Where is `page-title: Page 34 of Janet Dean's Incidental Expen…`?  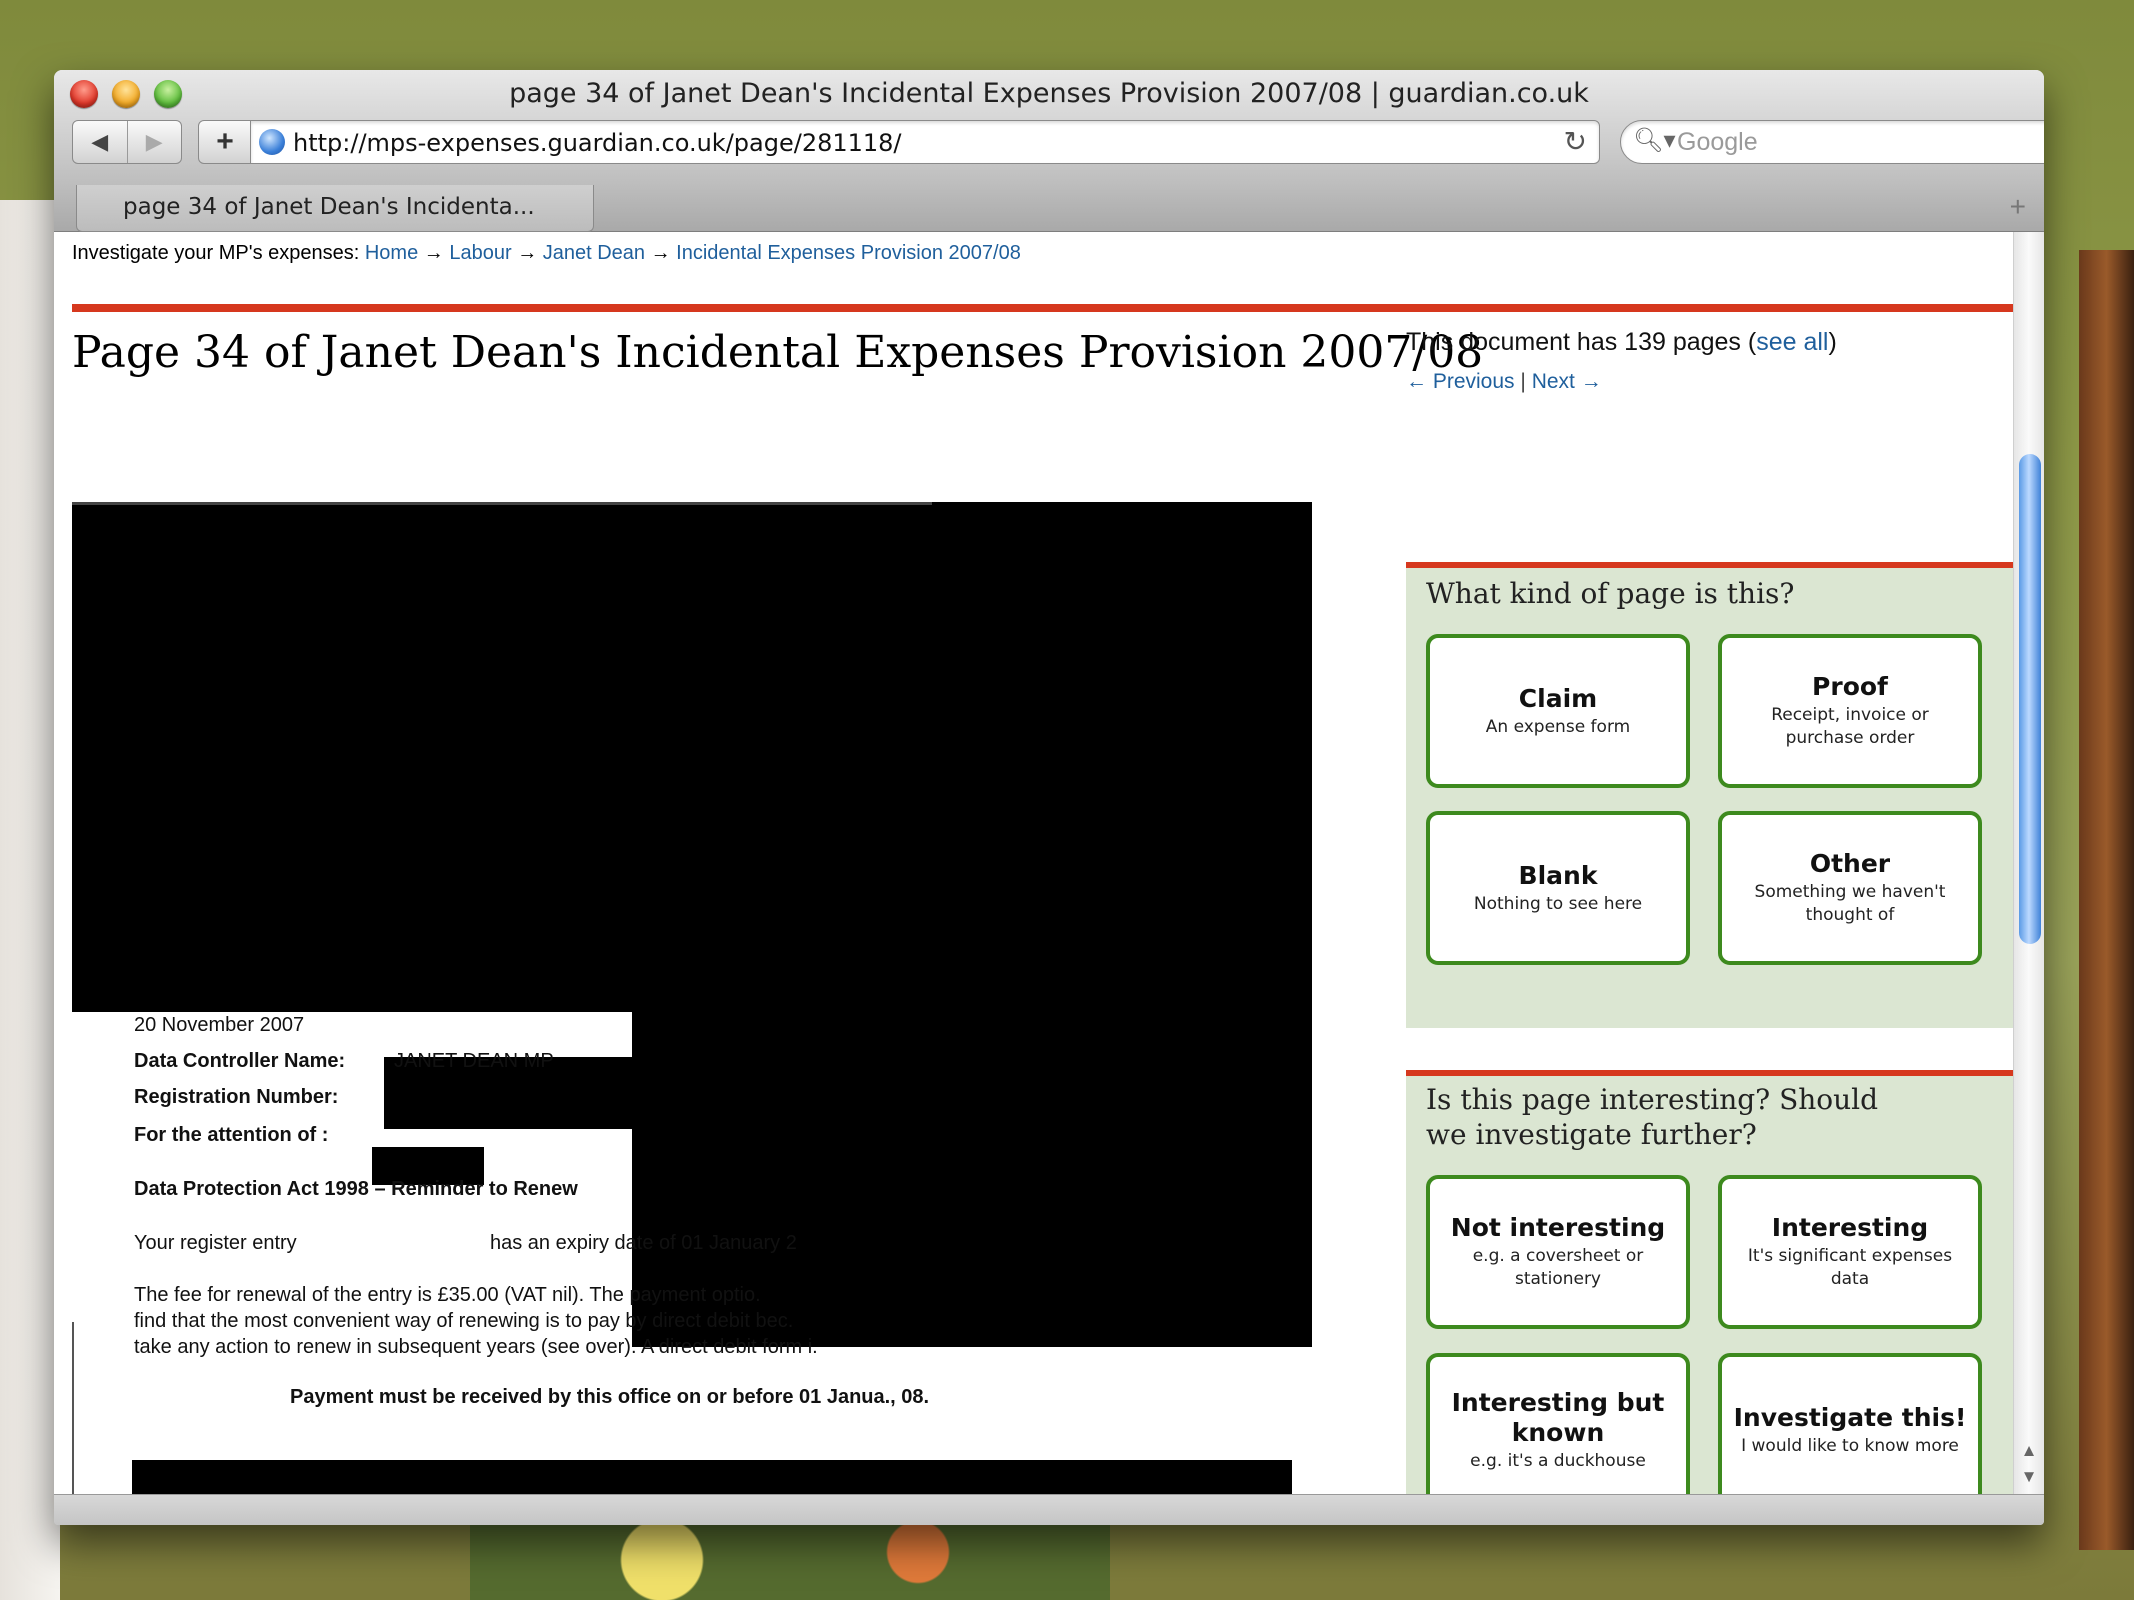
page-title: Page 34 of Janet Dean's Incidental Expen… is located at coordinates (778, 352).